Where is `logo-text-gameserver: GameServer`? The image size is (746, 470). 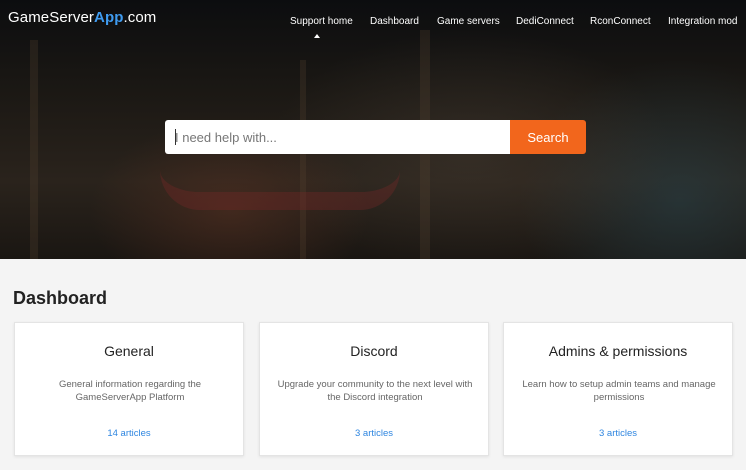 logo-text-gameserver: GameServer is located at coordinates (51, 17).